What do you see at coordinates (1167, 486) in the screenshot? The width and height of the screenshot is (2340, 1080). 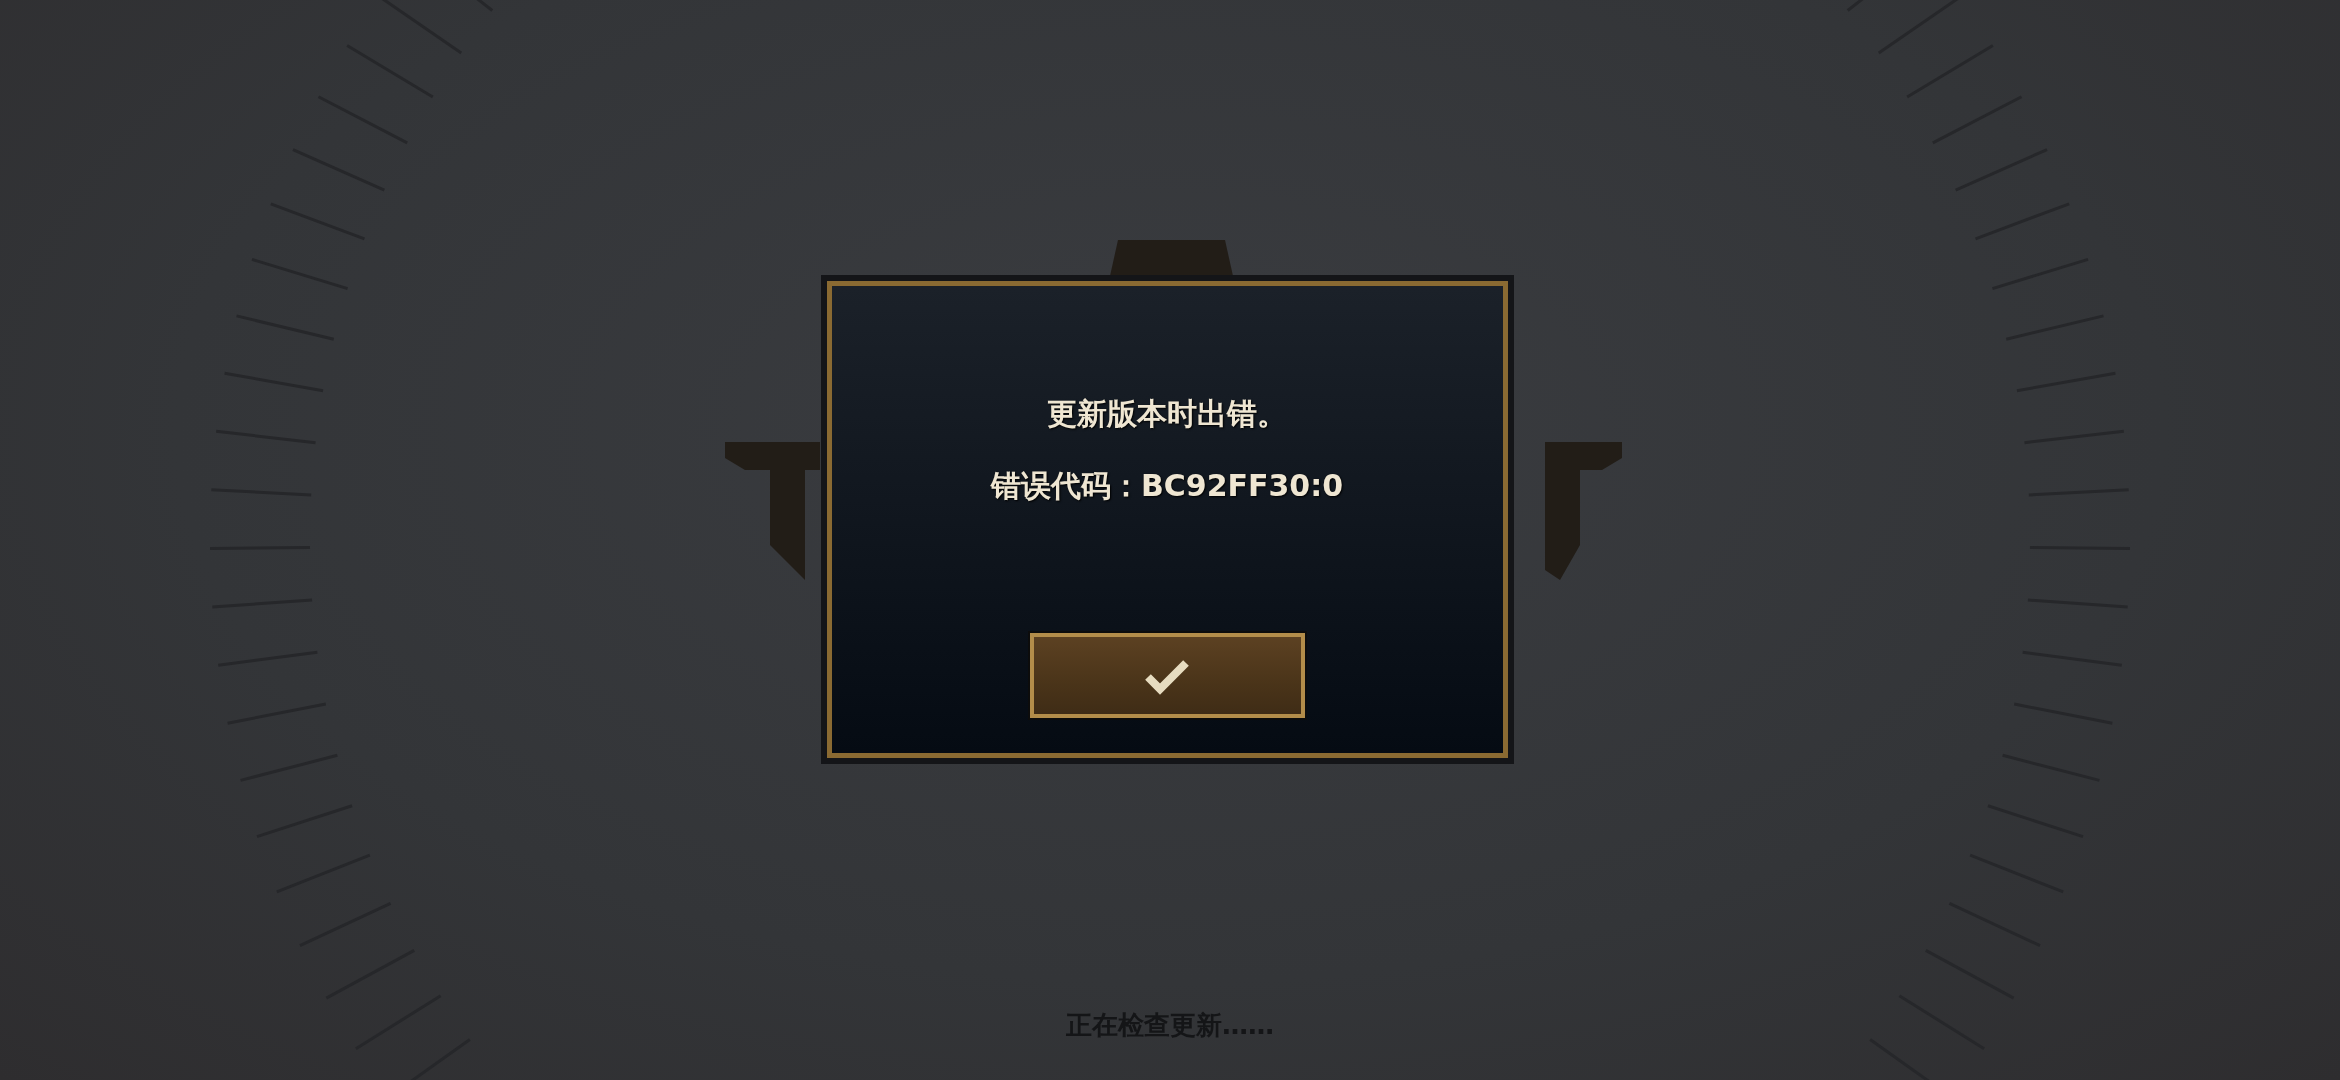 I see `error-code: 错误代码：BC92FF30:0` at bounding box center [1167, 486].